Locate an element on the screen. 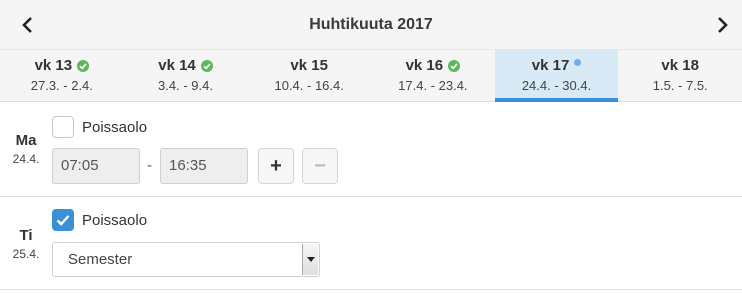 The height and width of the screenshot is (294, 742). week-range: 17.4. - 23.4. is located at coordinates (433, 85).